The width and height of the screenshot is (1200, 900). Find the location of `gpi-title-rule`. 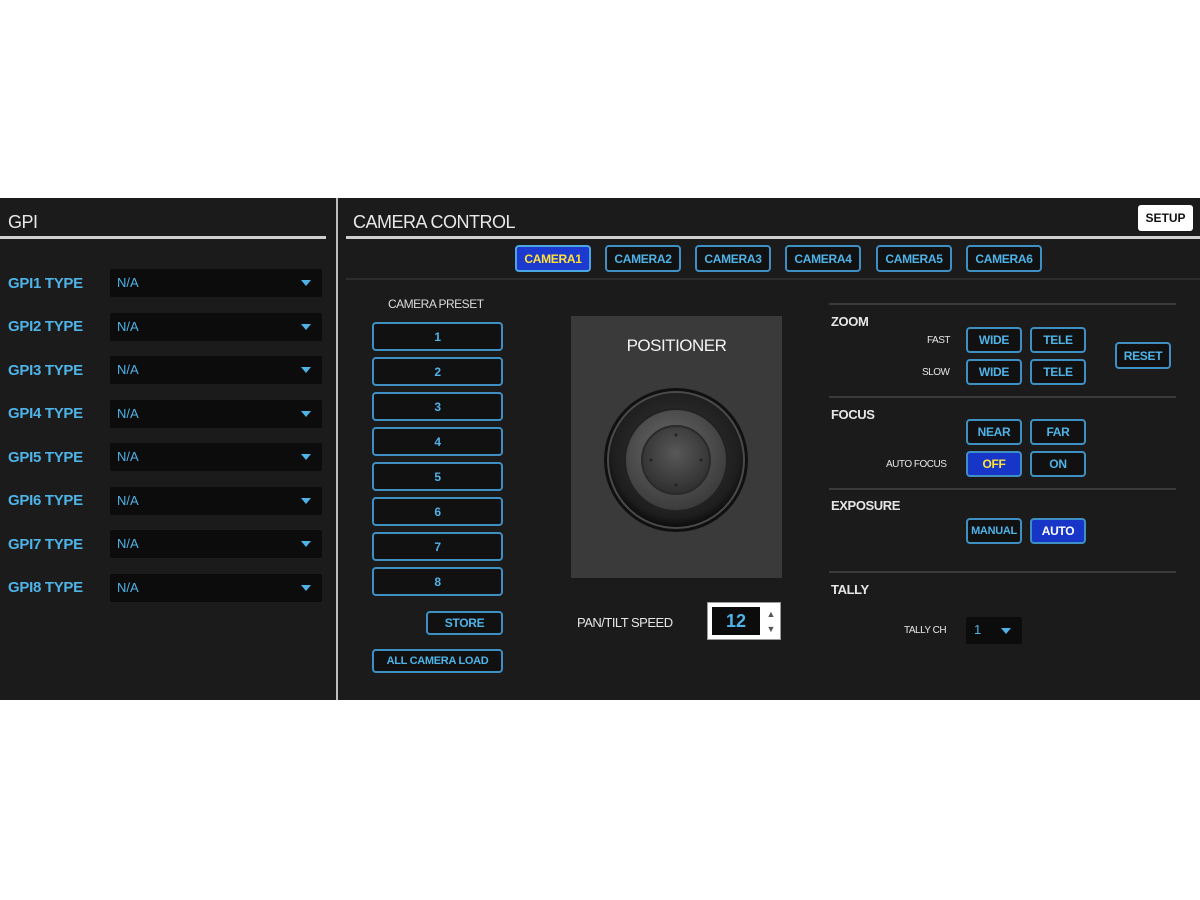

gpi-title-rule is located at coordinates (163, 237).